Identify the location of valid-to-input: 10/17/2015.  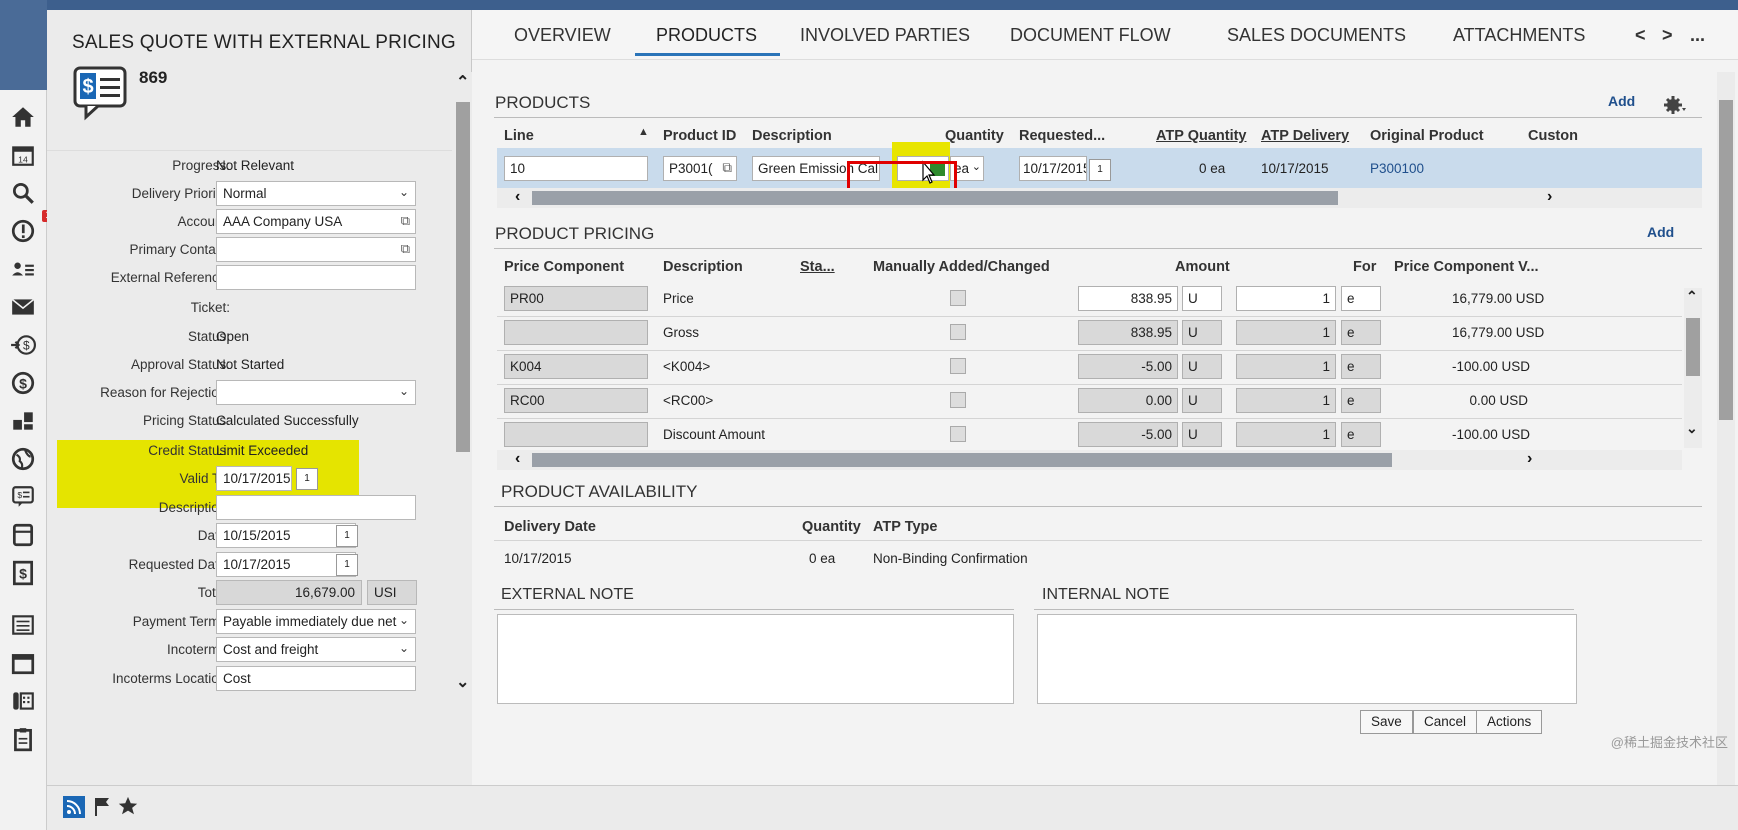
(254, 478).